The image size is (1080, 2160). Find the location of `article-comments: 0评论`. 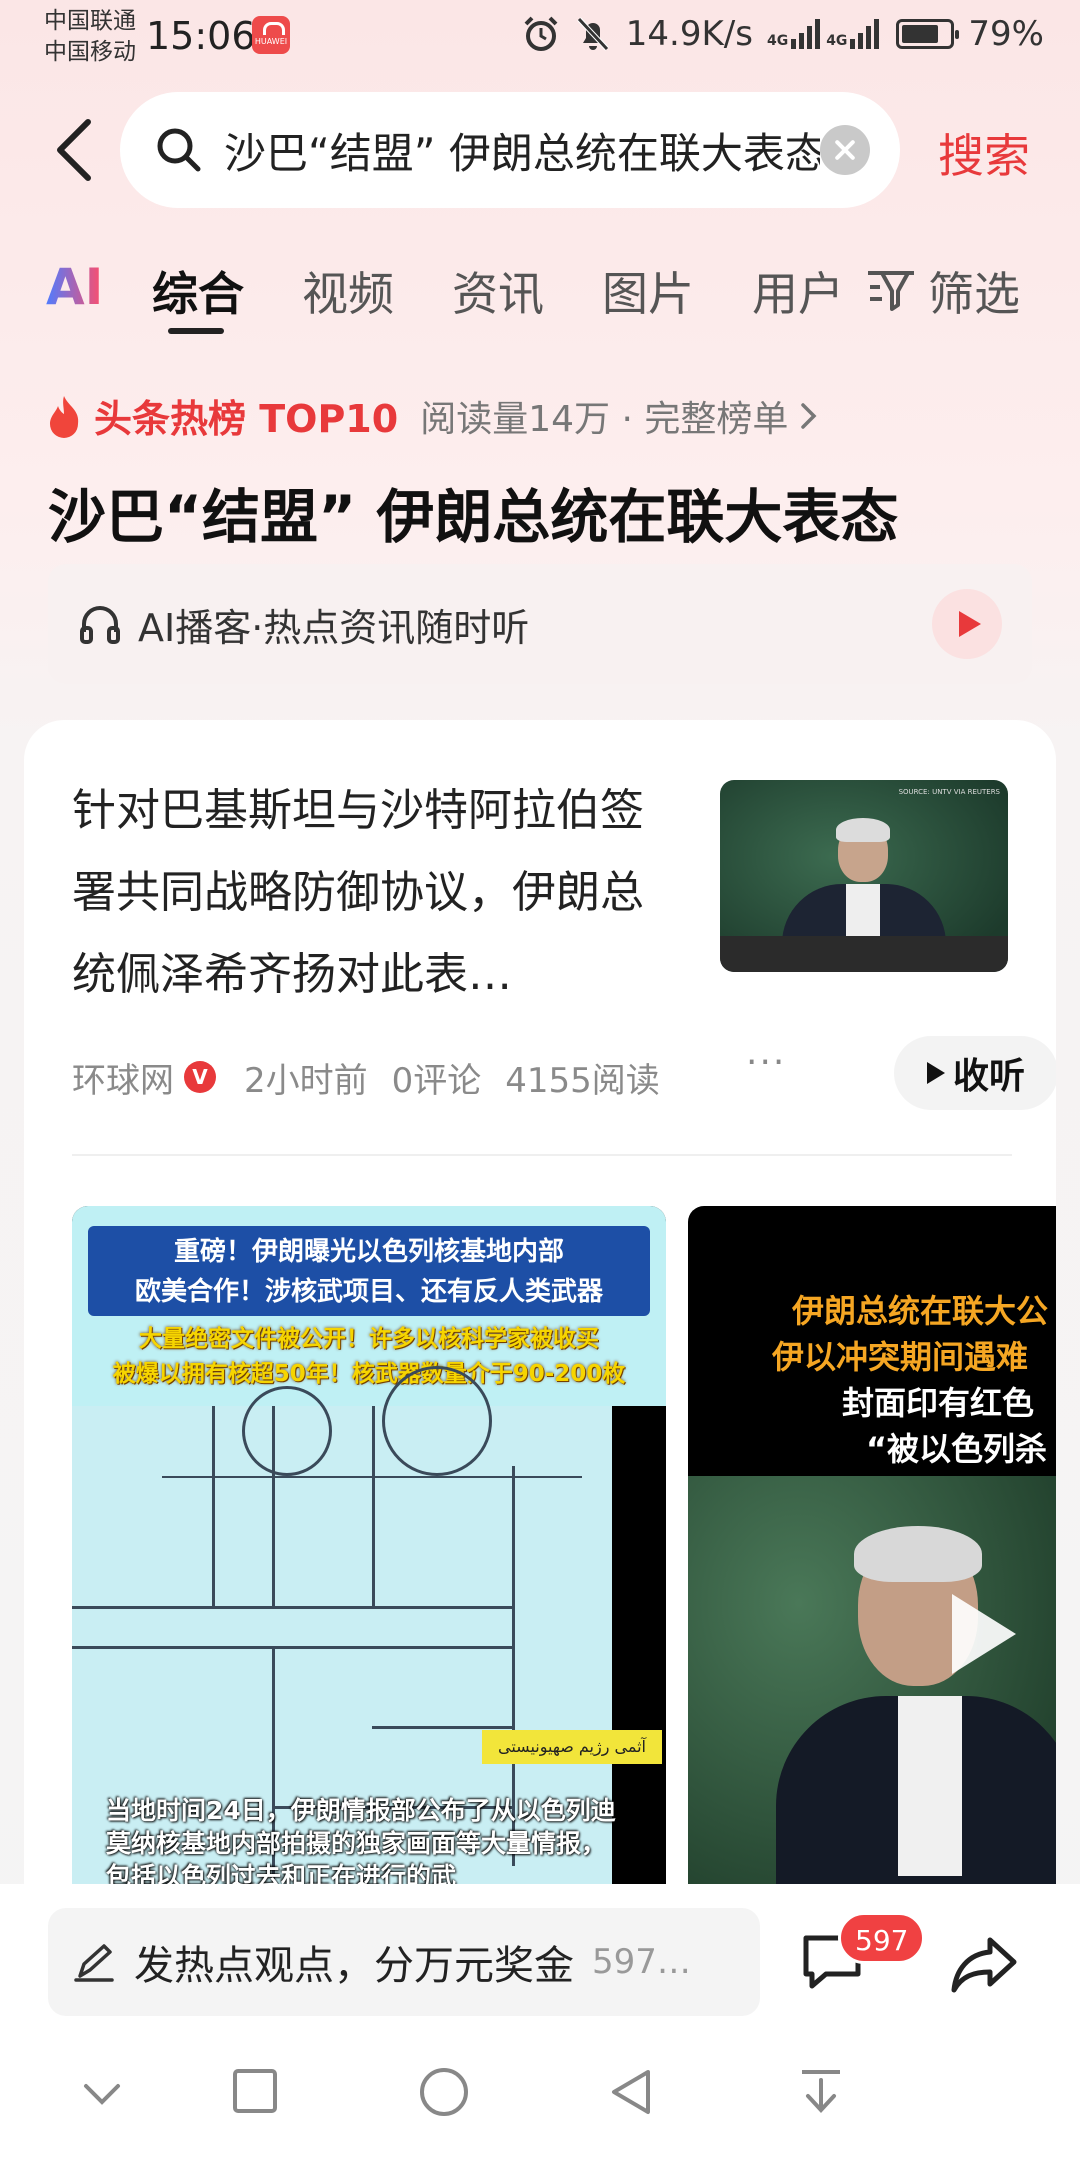

article-comments: 0评论 is located at coordinates (436, 1080).